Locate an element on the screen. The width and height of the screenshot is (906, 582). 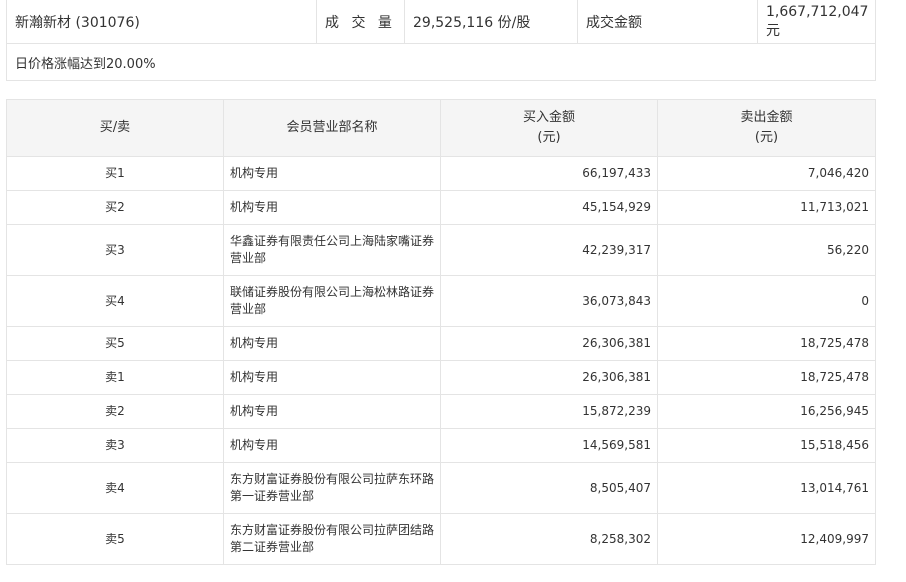
buy-amount-cell: 42,239,317 is located at coordinates (549, 250).